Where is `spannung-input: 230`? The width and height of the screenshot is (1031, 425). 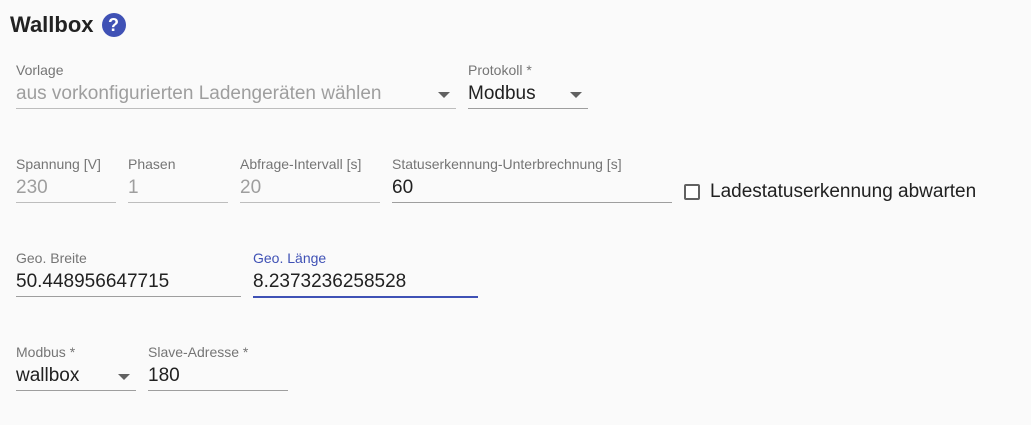
spannung-input: 230 is located at coordinates (66, 188).